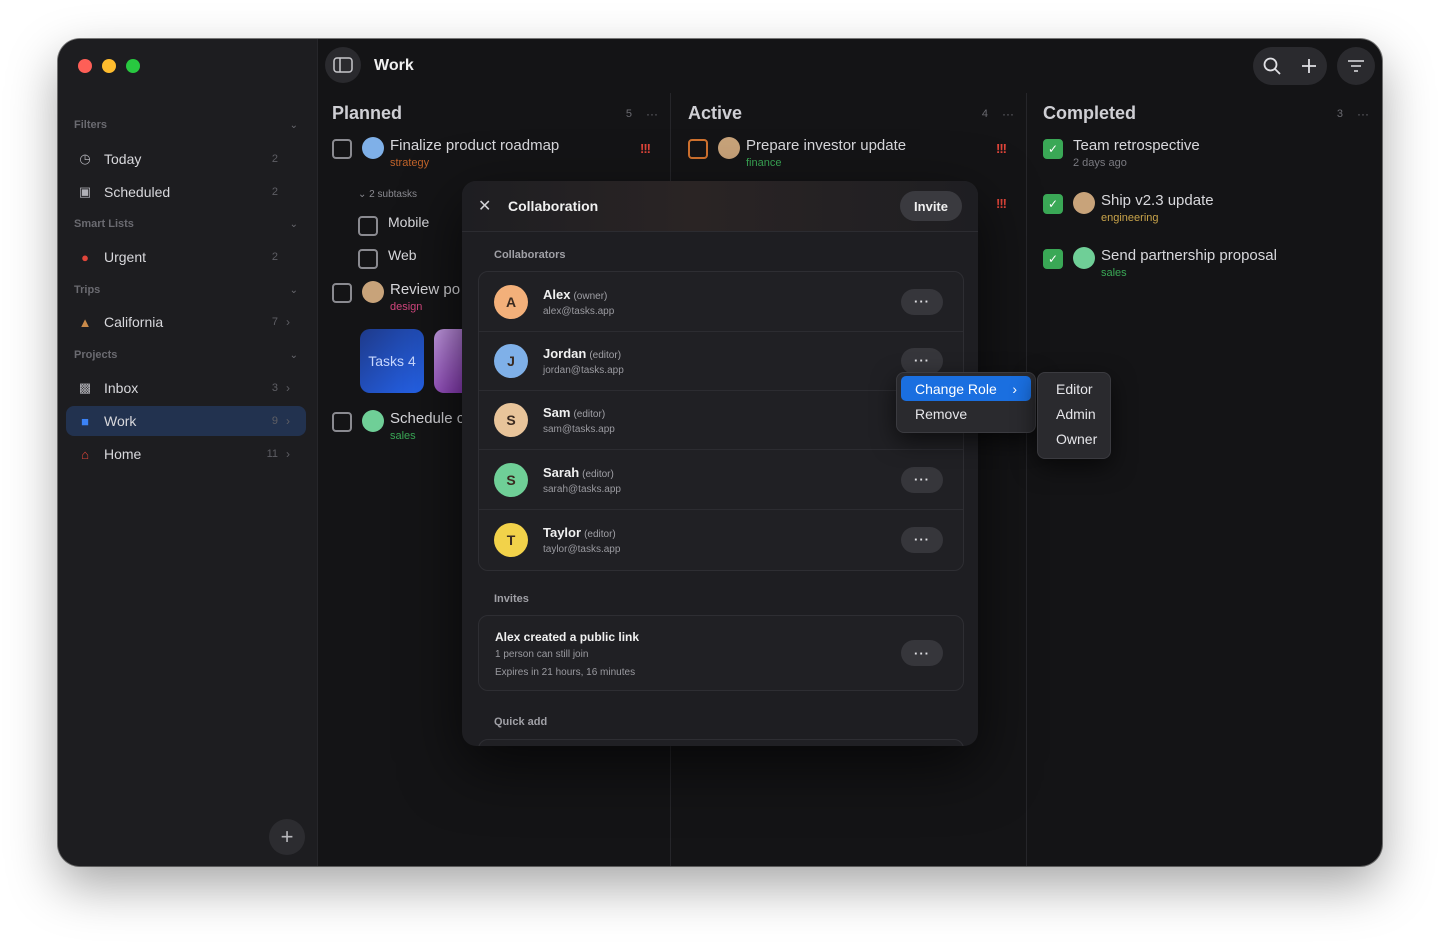 This screenshot has width=1440, height=943. Describe the element at coordinates (398, 426) in the screenshot. I see `task-item: Schedule c sales` at that location.